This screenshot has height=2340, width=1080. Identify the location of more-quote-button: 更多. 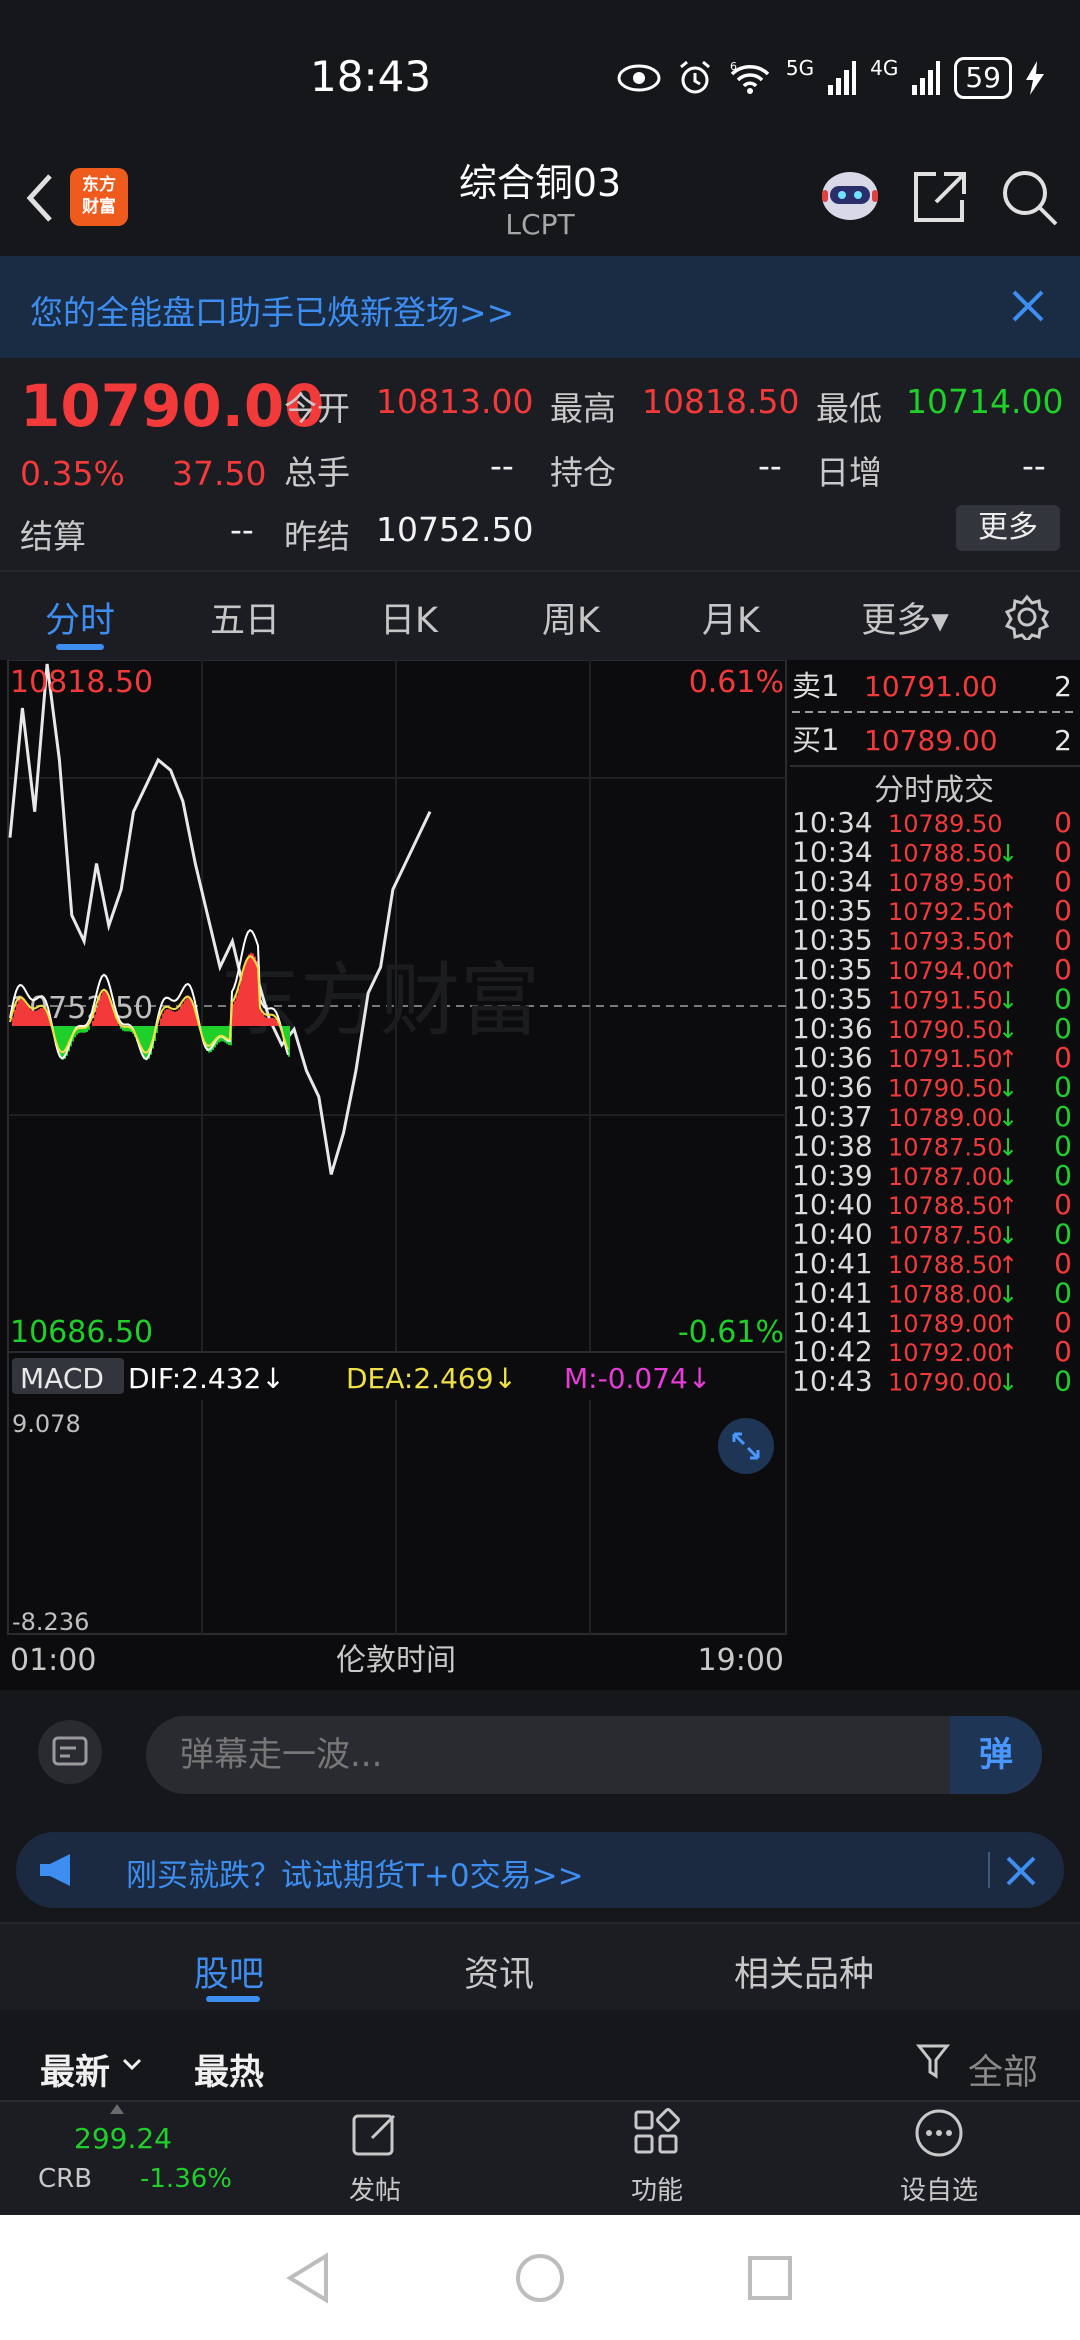
(1008, 528).